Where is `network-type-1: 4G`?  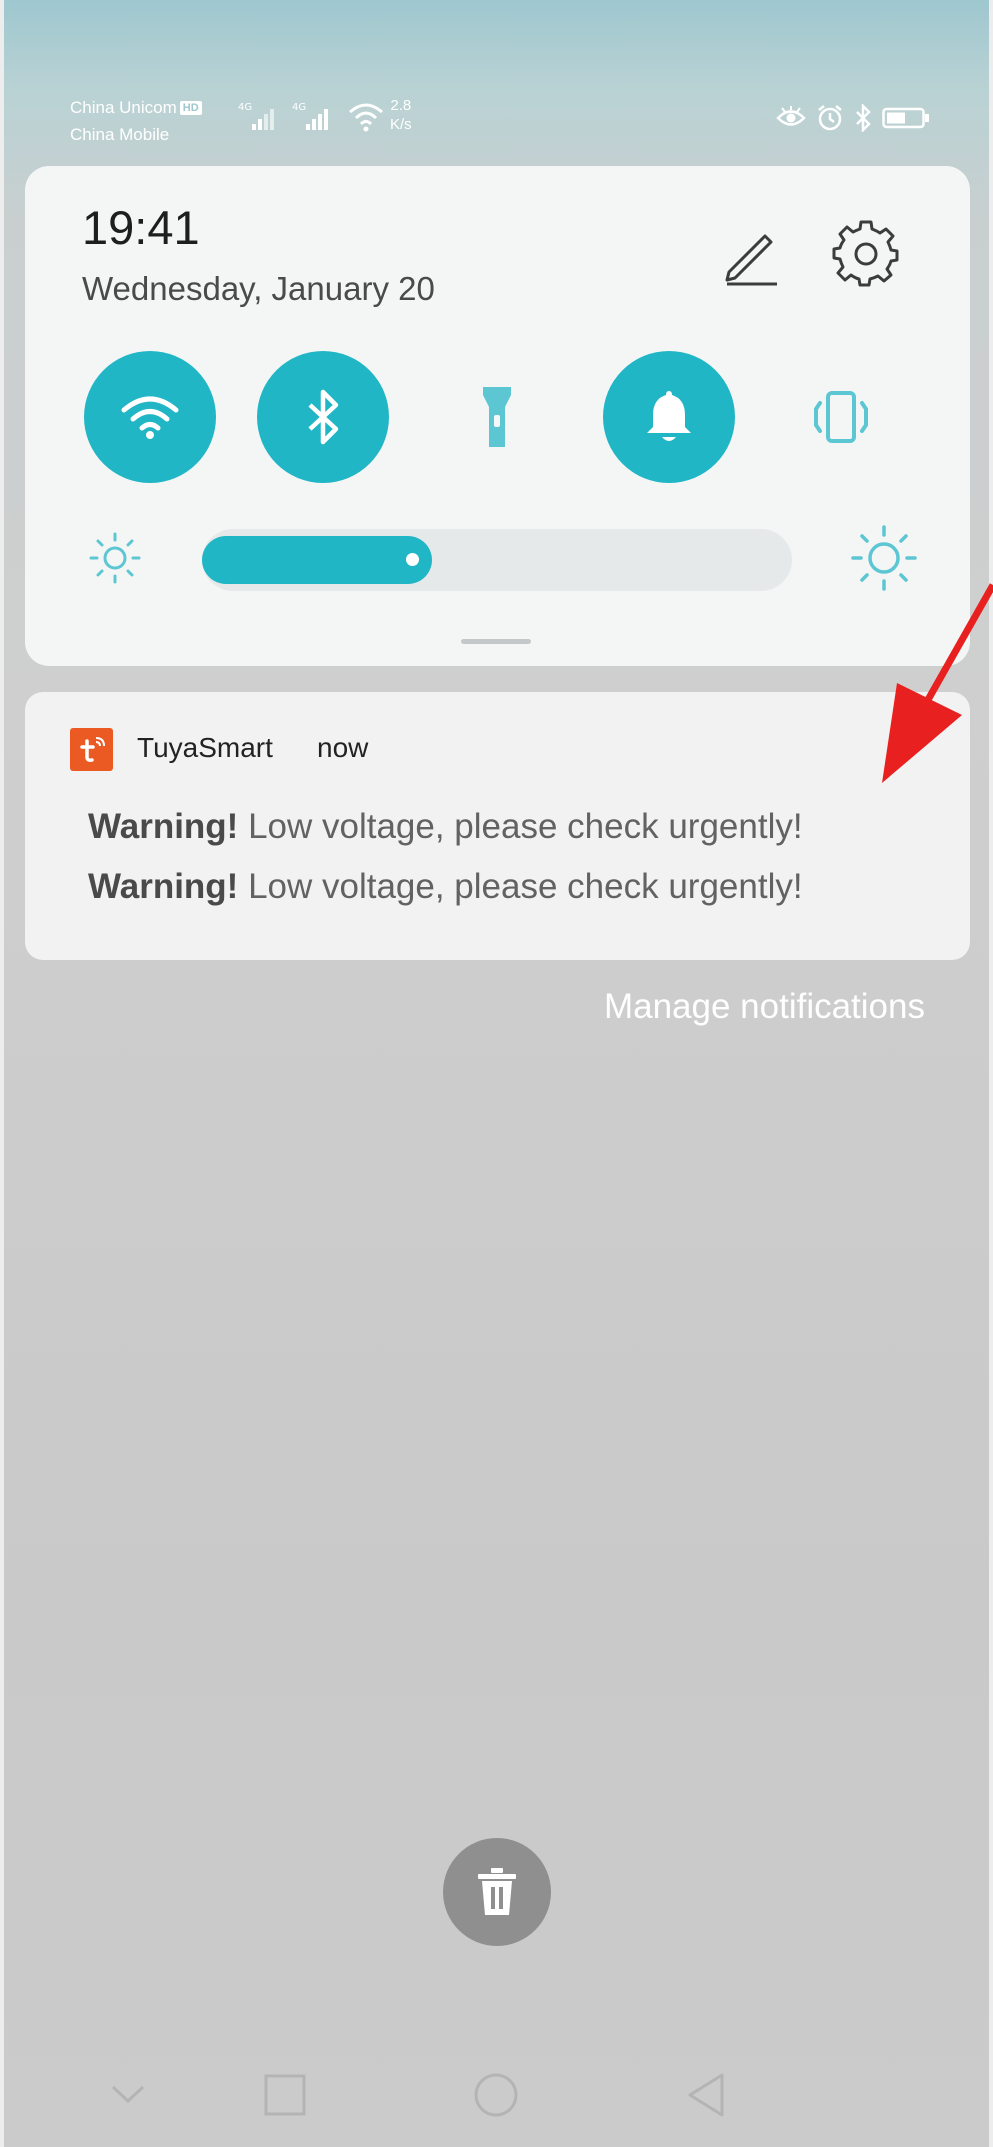 network-type-1: 4G is located at coordinates (245, 107).